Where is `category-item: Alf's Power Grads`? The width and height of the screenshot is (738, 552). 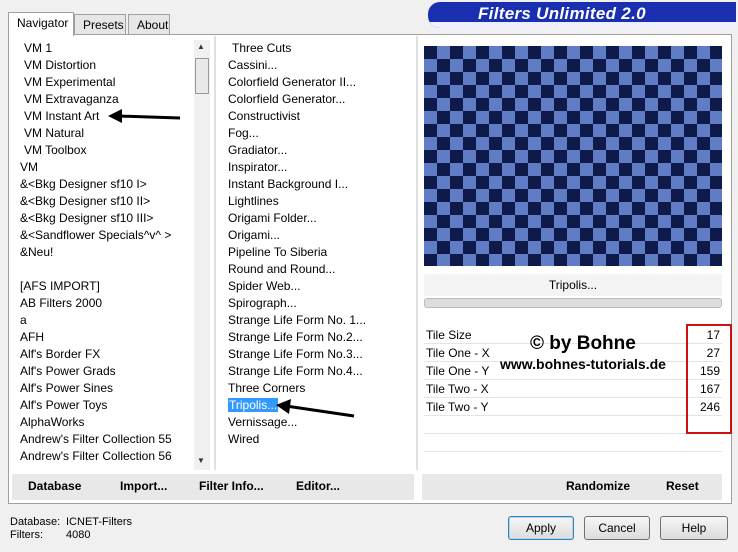 category-item: Alf's Power Grads is located at coordinates (106, 371).